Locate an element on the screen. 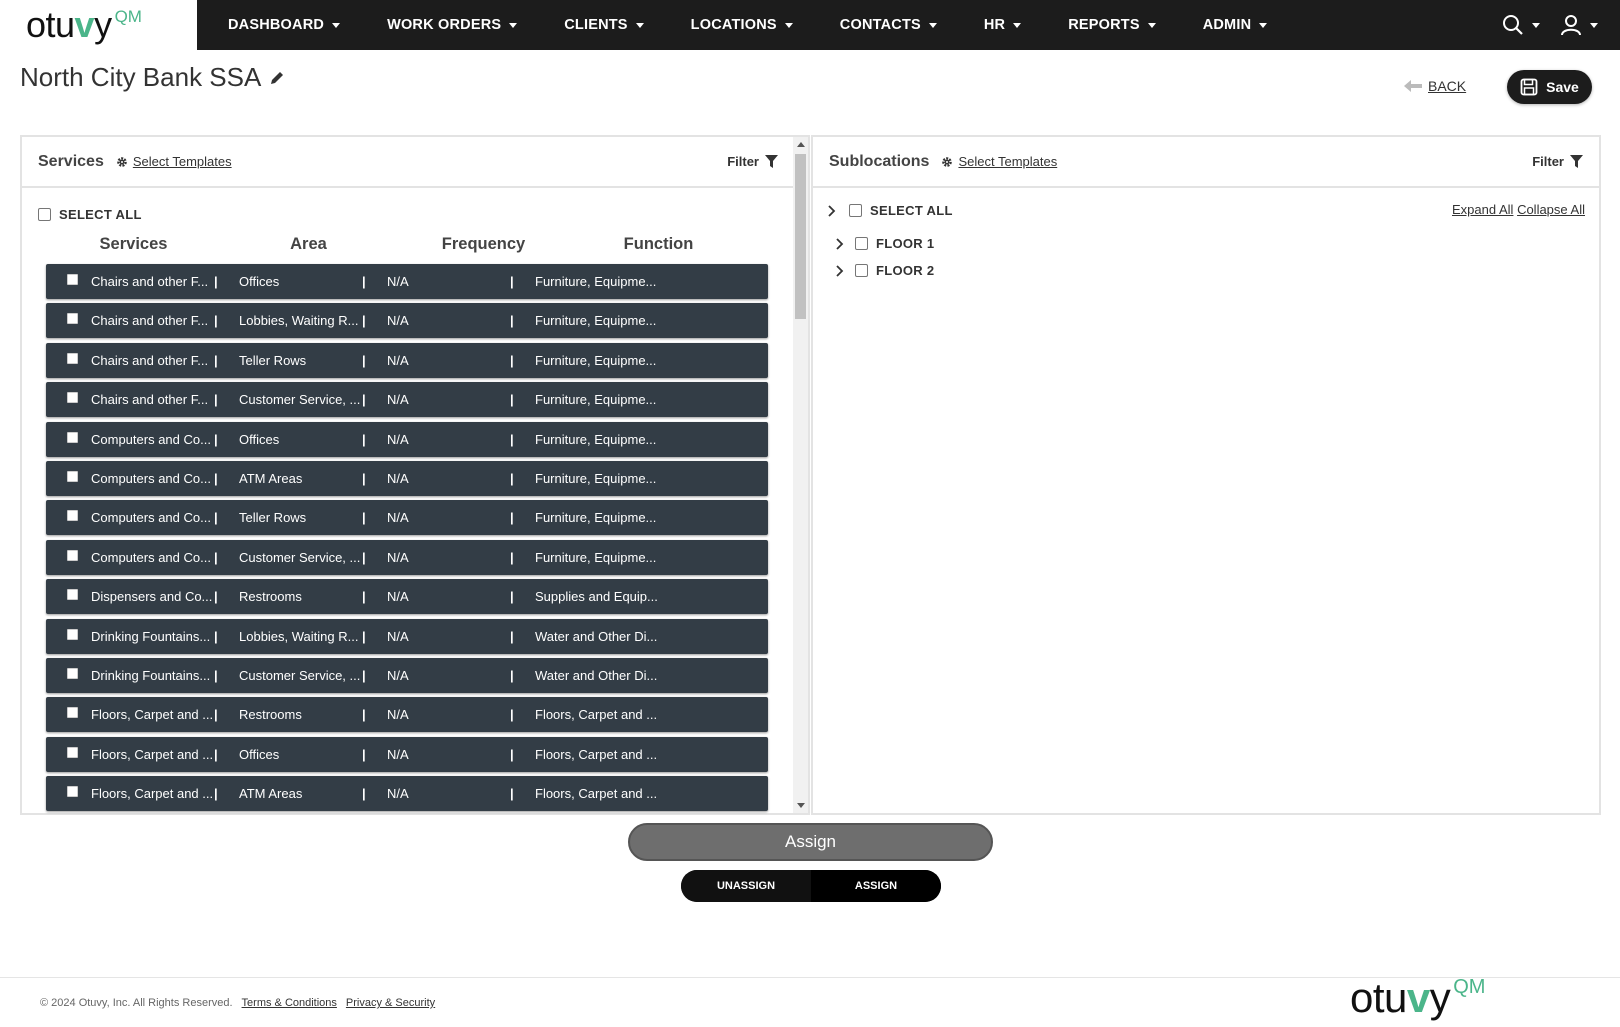  nav-label: DASHBOARD is located at coordinates (276, 25).